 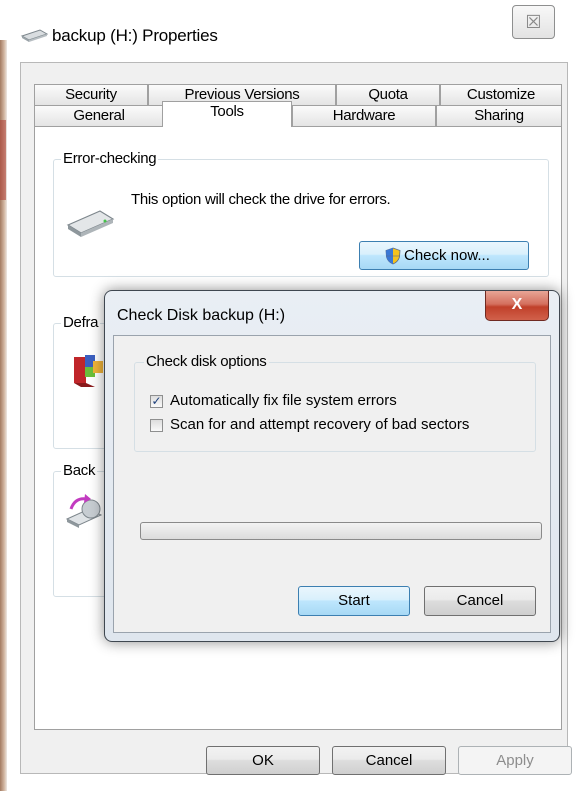 I want to click on error-checking-label: Error-checking, so click(x=110, y=158).